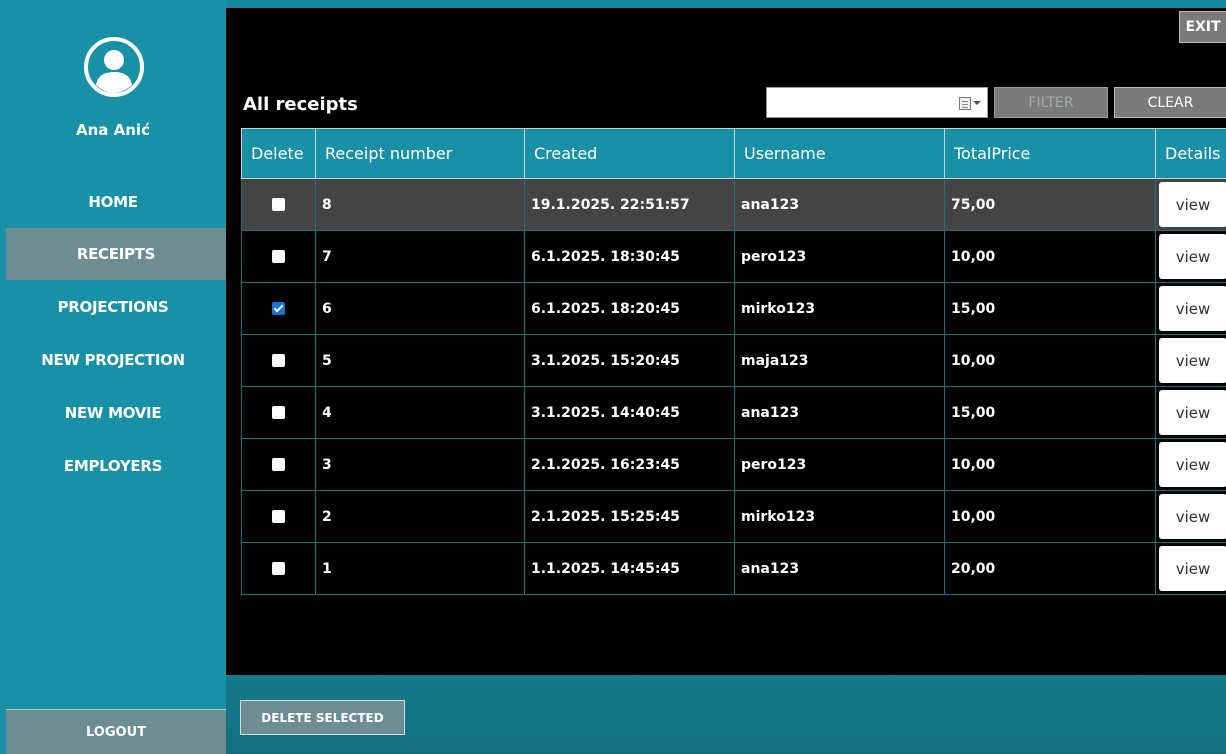 The image size is (1226, 754). Describe the element at coordinates (1202, 27) in the screenshot. I see `exit-button: EXIT` at that location.